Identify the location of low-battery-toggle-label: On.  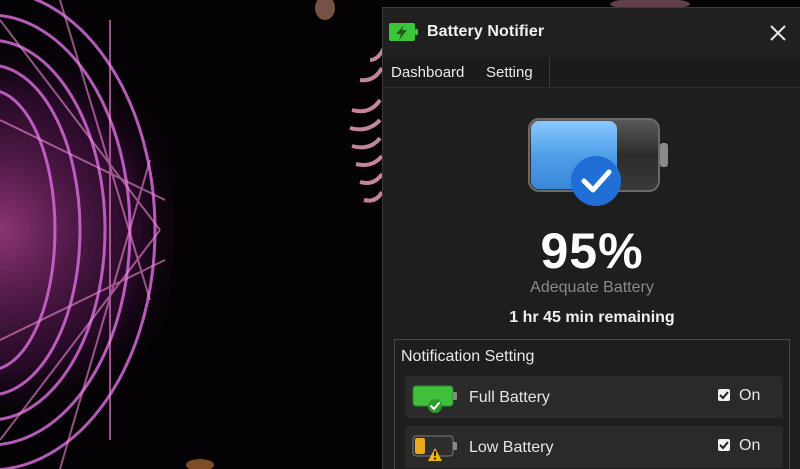
(749, 446).